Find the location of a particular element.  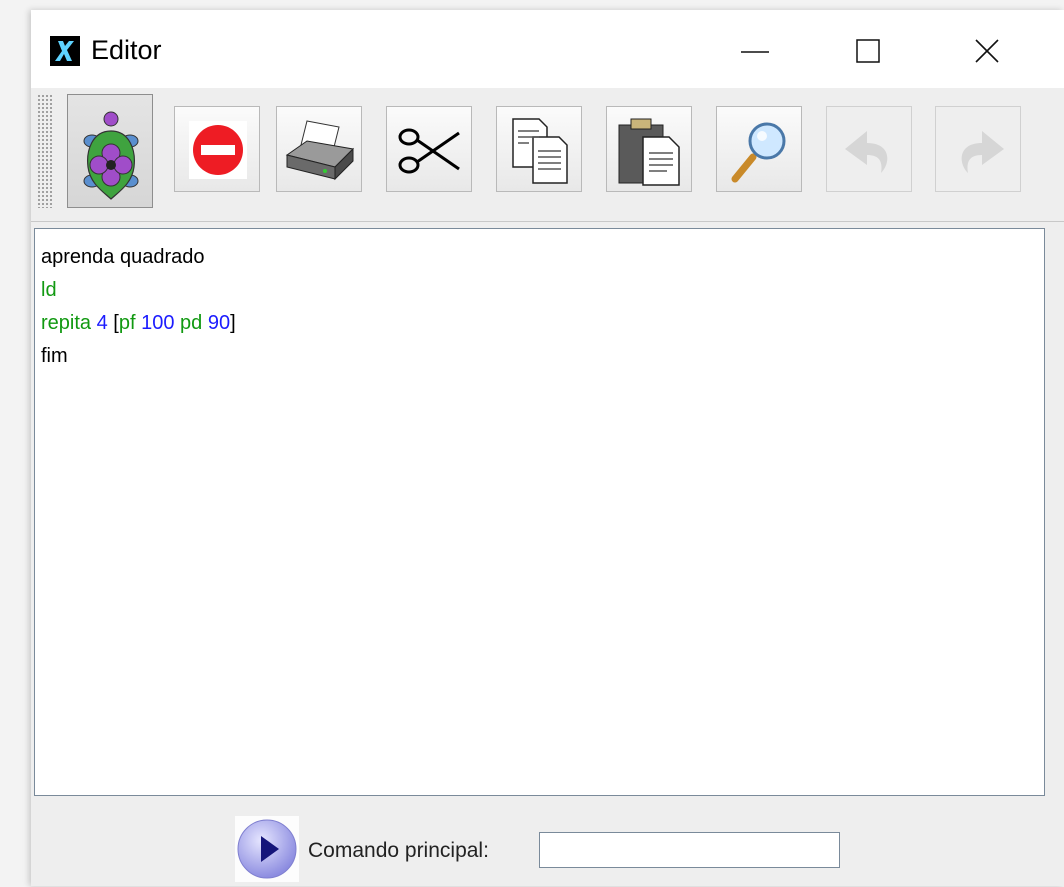

window-title: Editor is located at coordinates (126, 50).